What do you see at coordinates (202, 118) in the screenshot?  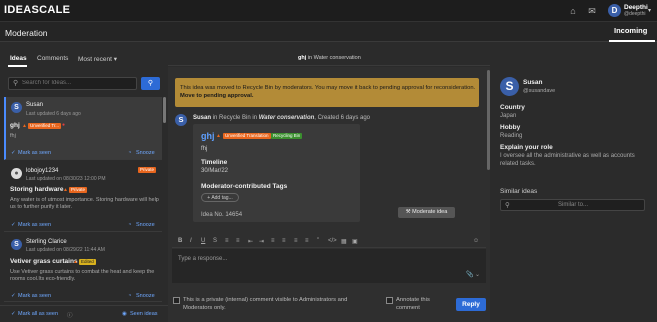 I see `commenter-name: Susan` at bounding box center [202, 118].